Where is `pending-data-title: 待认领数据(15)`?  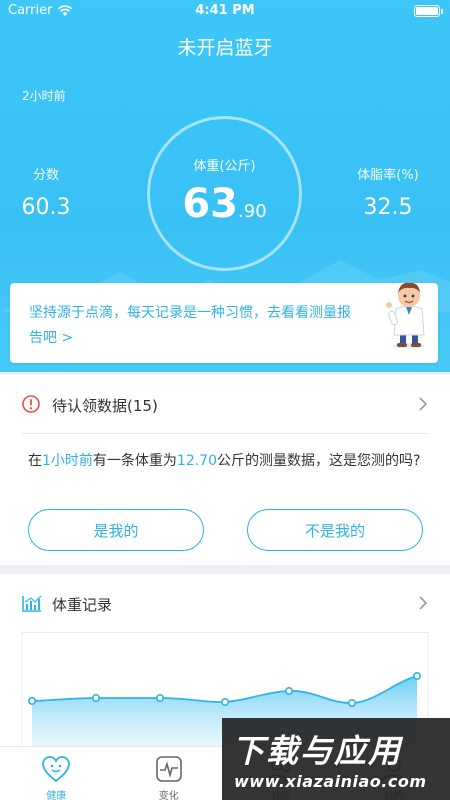 pending-data-title: 待认领数据(15) is located at coordinates (105, 406).